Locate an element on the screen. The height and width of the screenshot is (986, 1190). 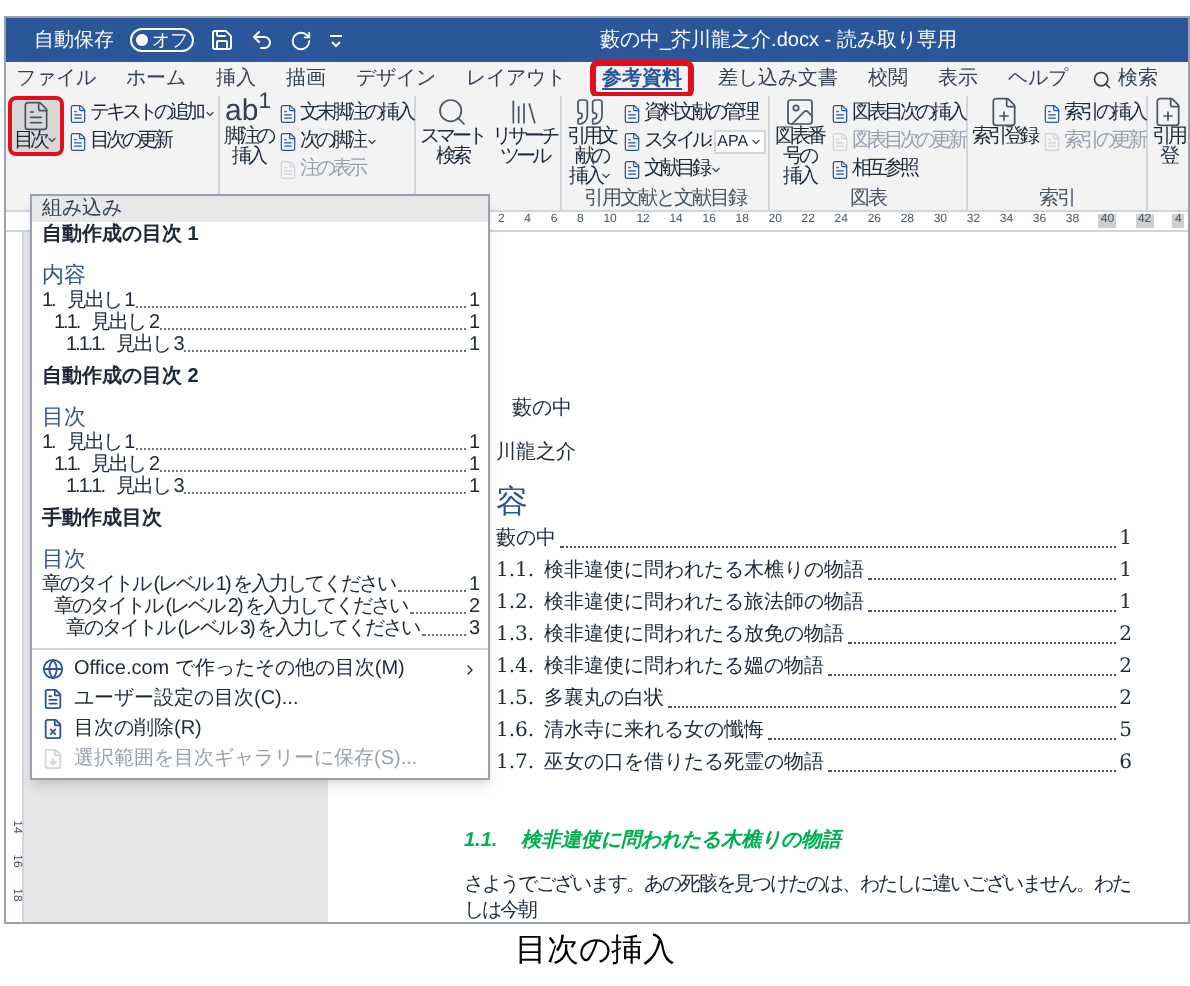
toc-entry: 1.3. 検非違使に問われたる放免の物語 2 is located at coordinates (814, 635).